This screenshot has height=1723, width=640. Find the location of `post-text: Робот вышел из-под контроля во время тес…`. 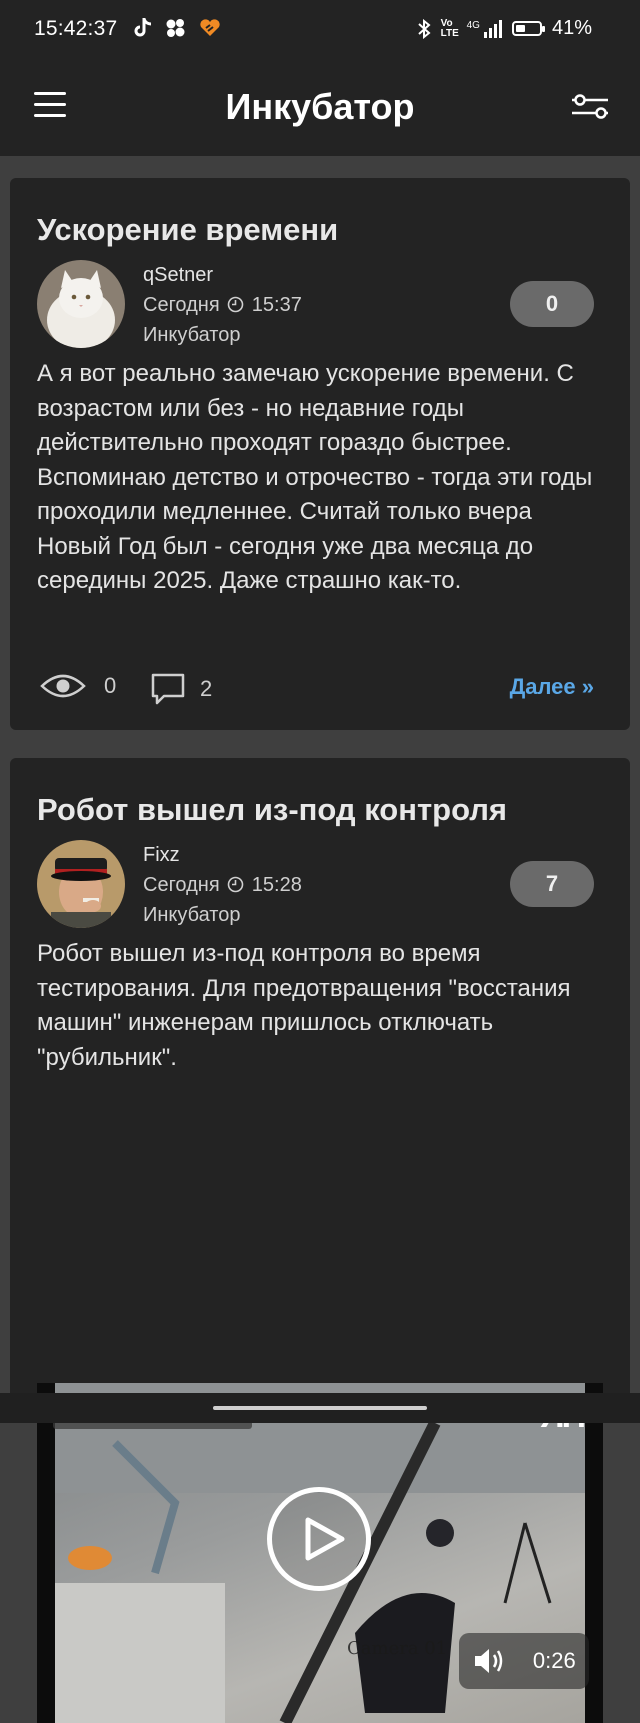

post-text: Робот вышел из-под контроля во время тес… is located at coordinates (304, 1005).